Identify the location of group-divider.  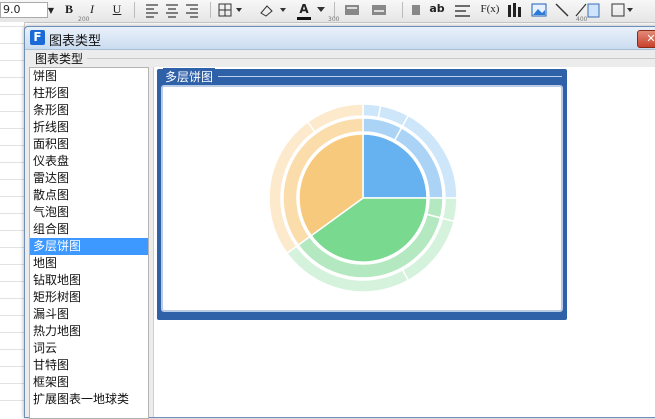
(371, 58).